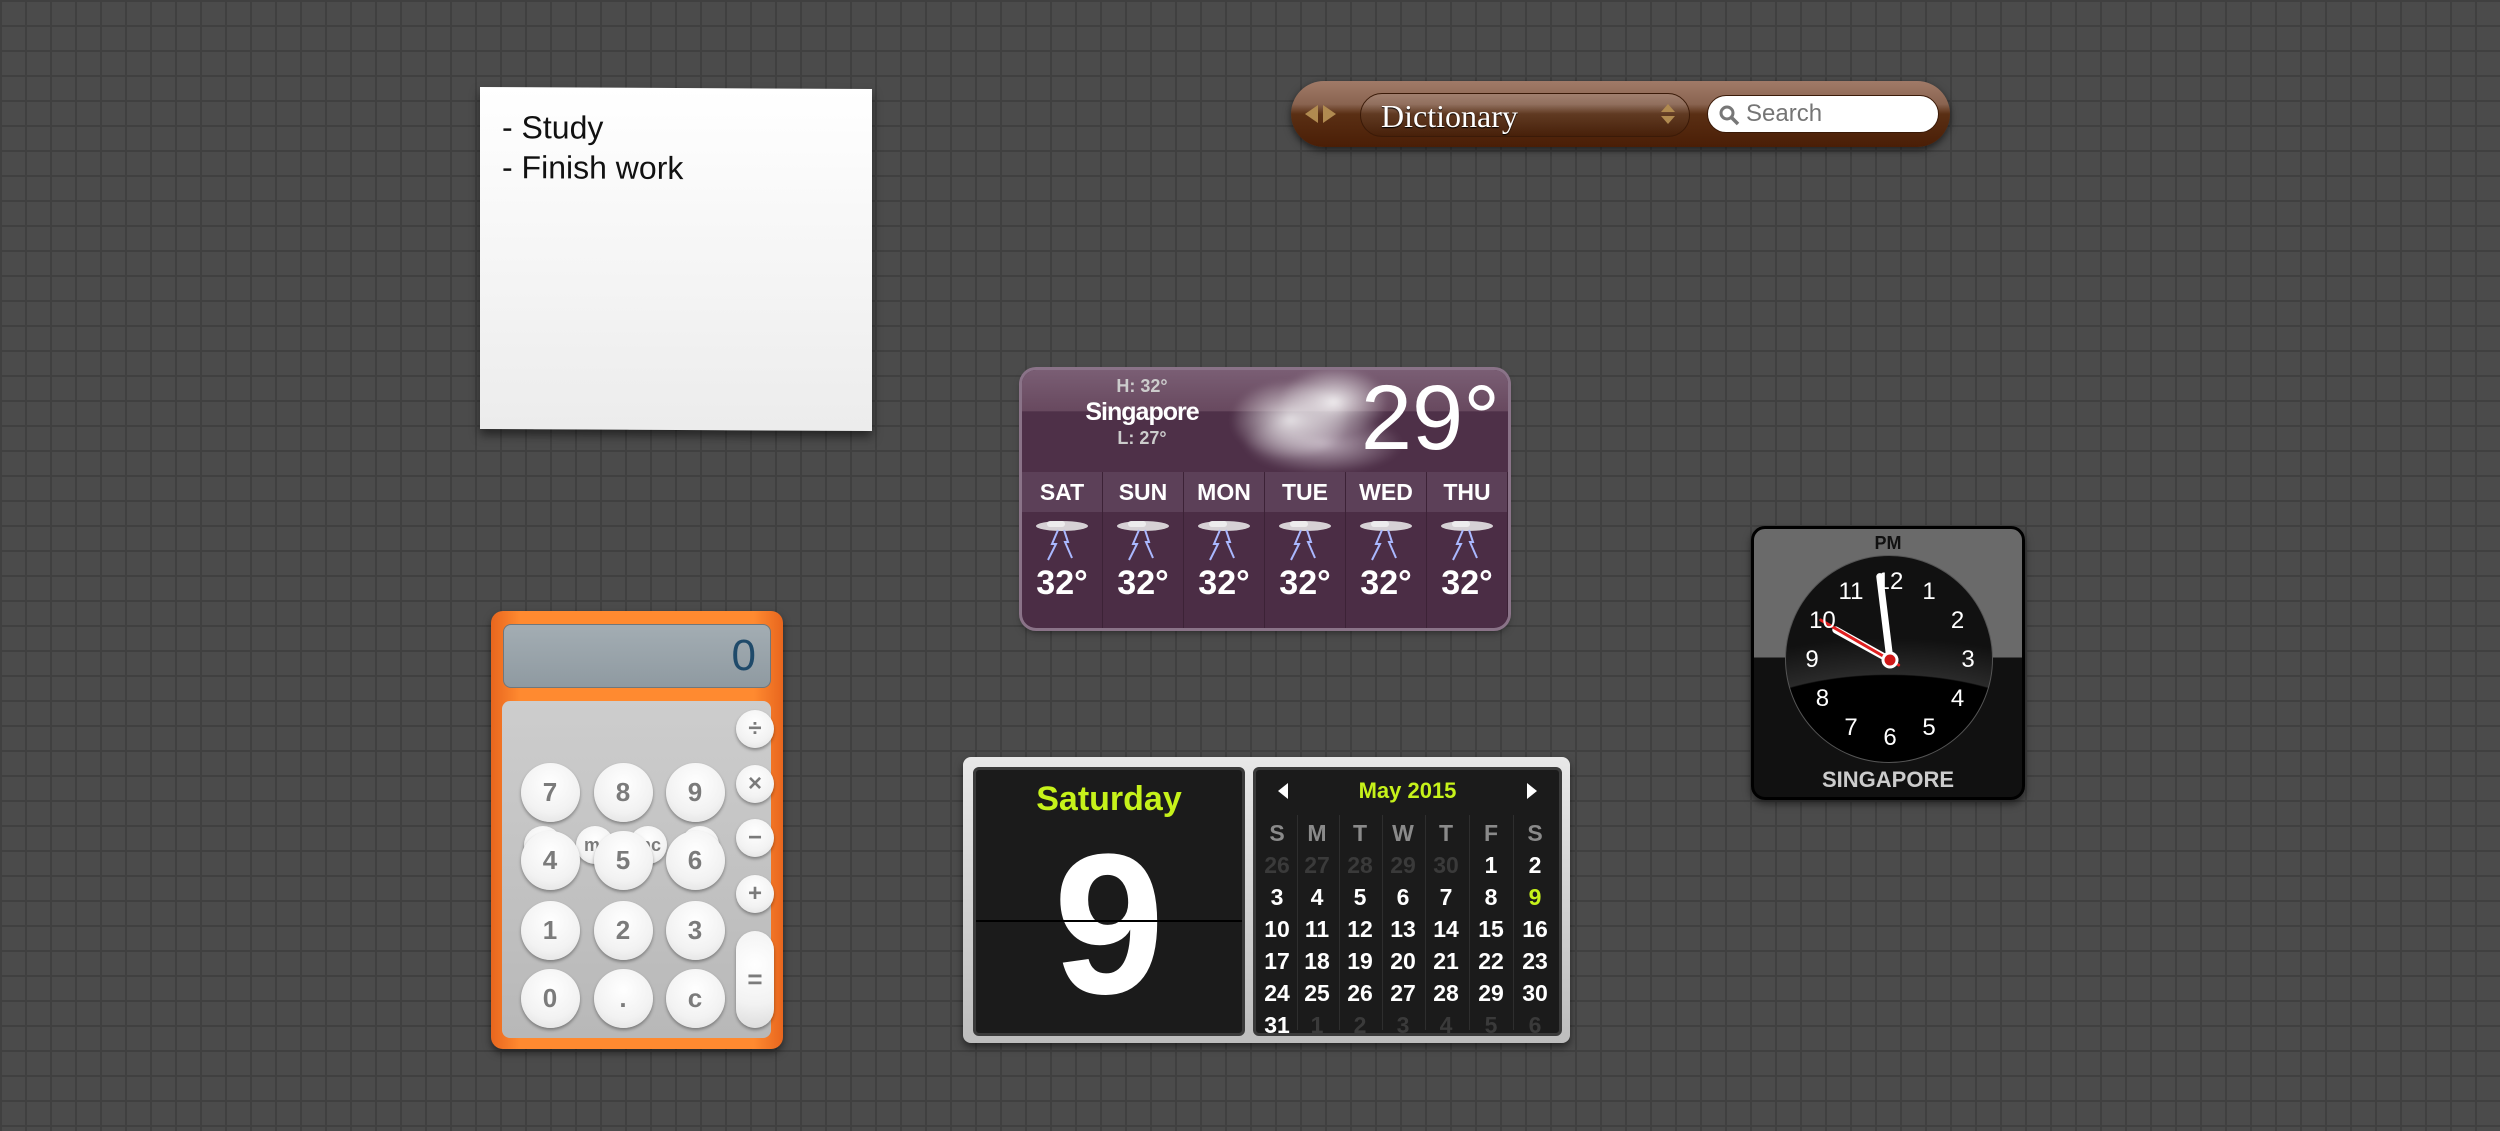  What do you see at coordinates (1329, 114) in the screenshot?
I see `forward-arrow-icon` at bounding box center [1329, 114].